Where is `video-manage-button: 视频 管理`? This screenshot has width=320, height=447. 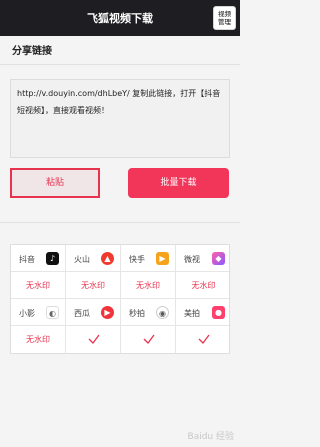
video-manage-button: 视频 管理 is located at coordinates (224, 18).